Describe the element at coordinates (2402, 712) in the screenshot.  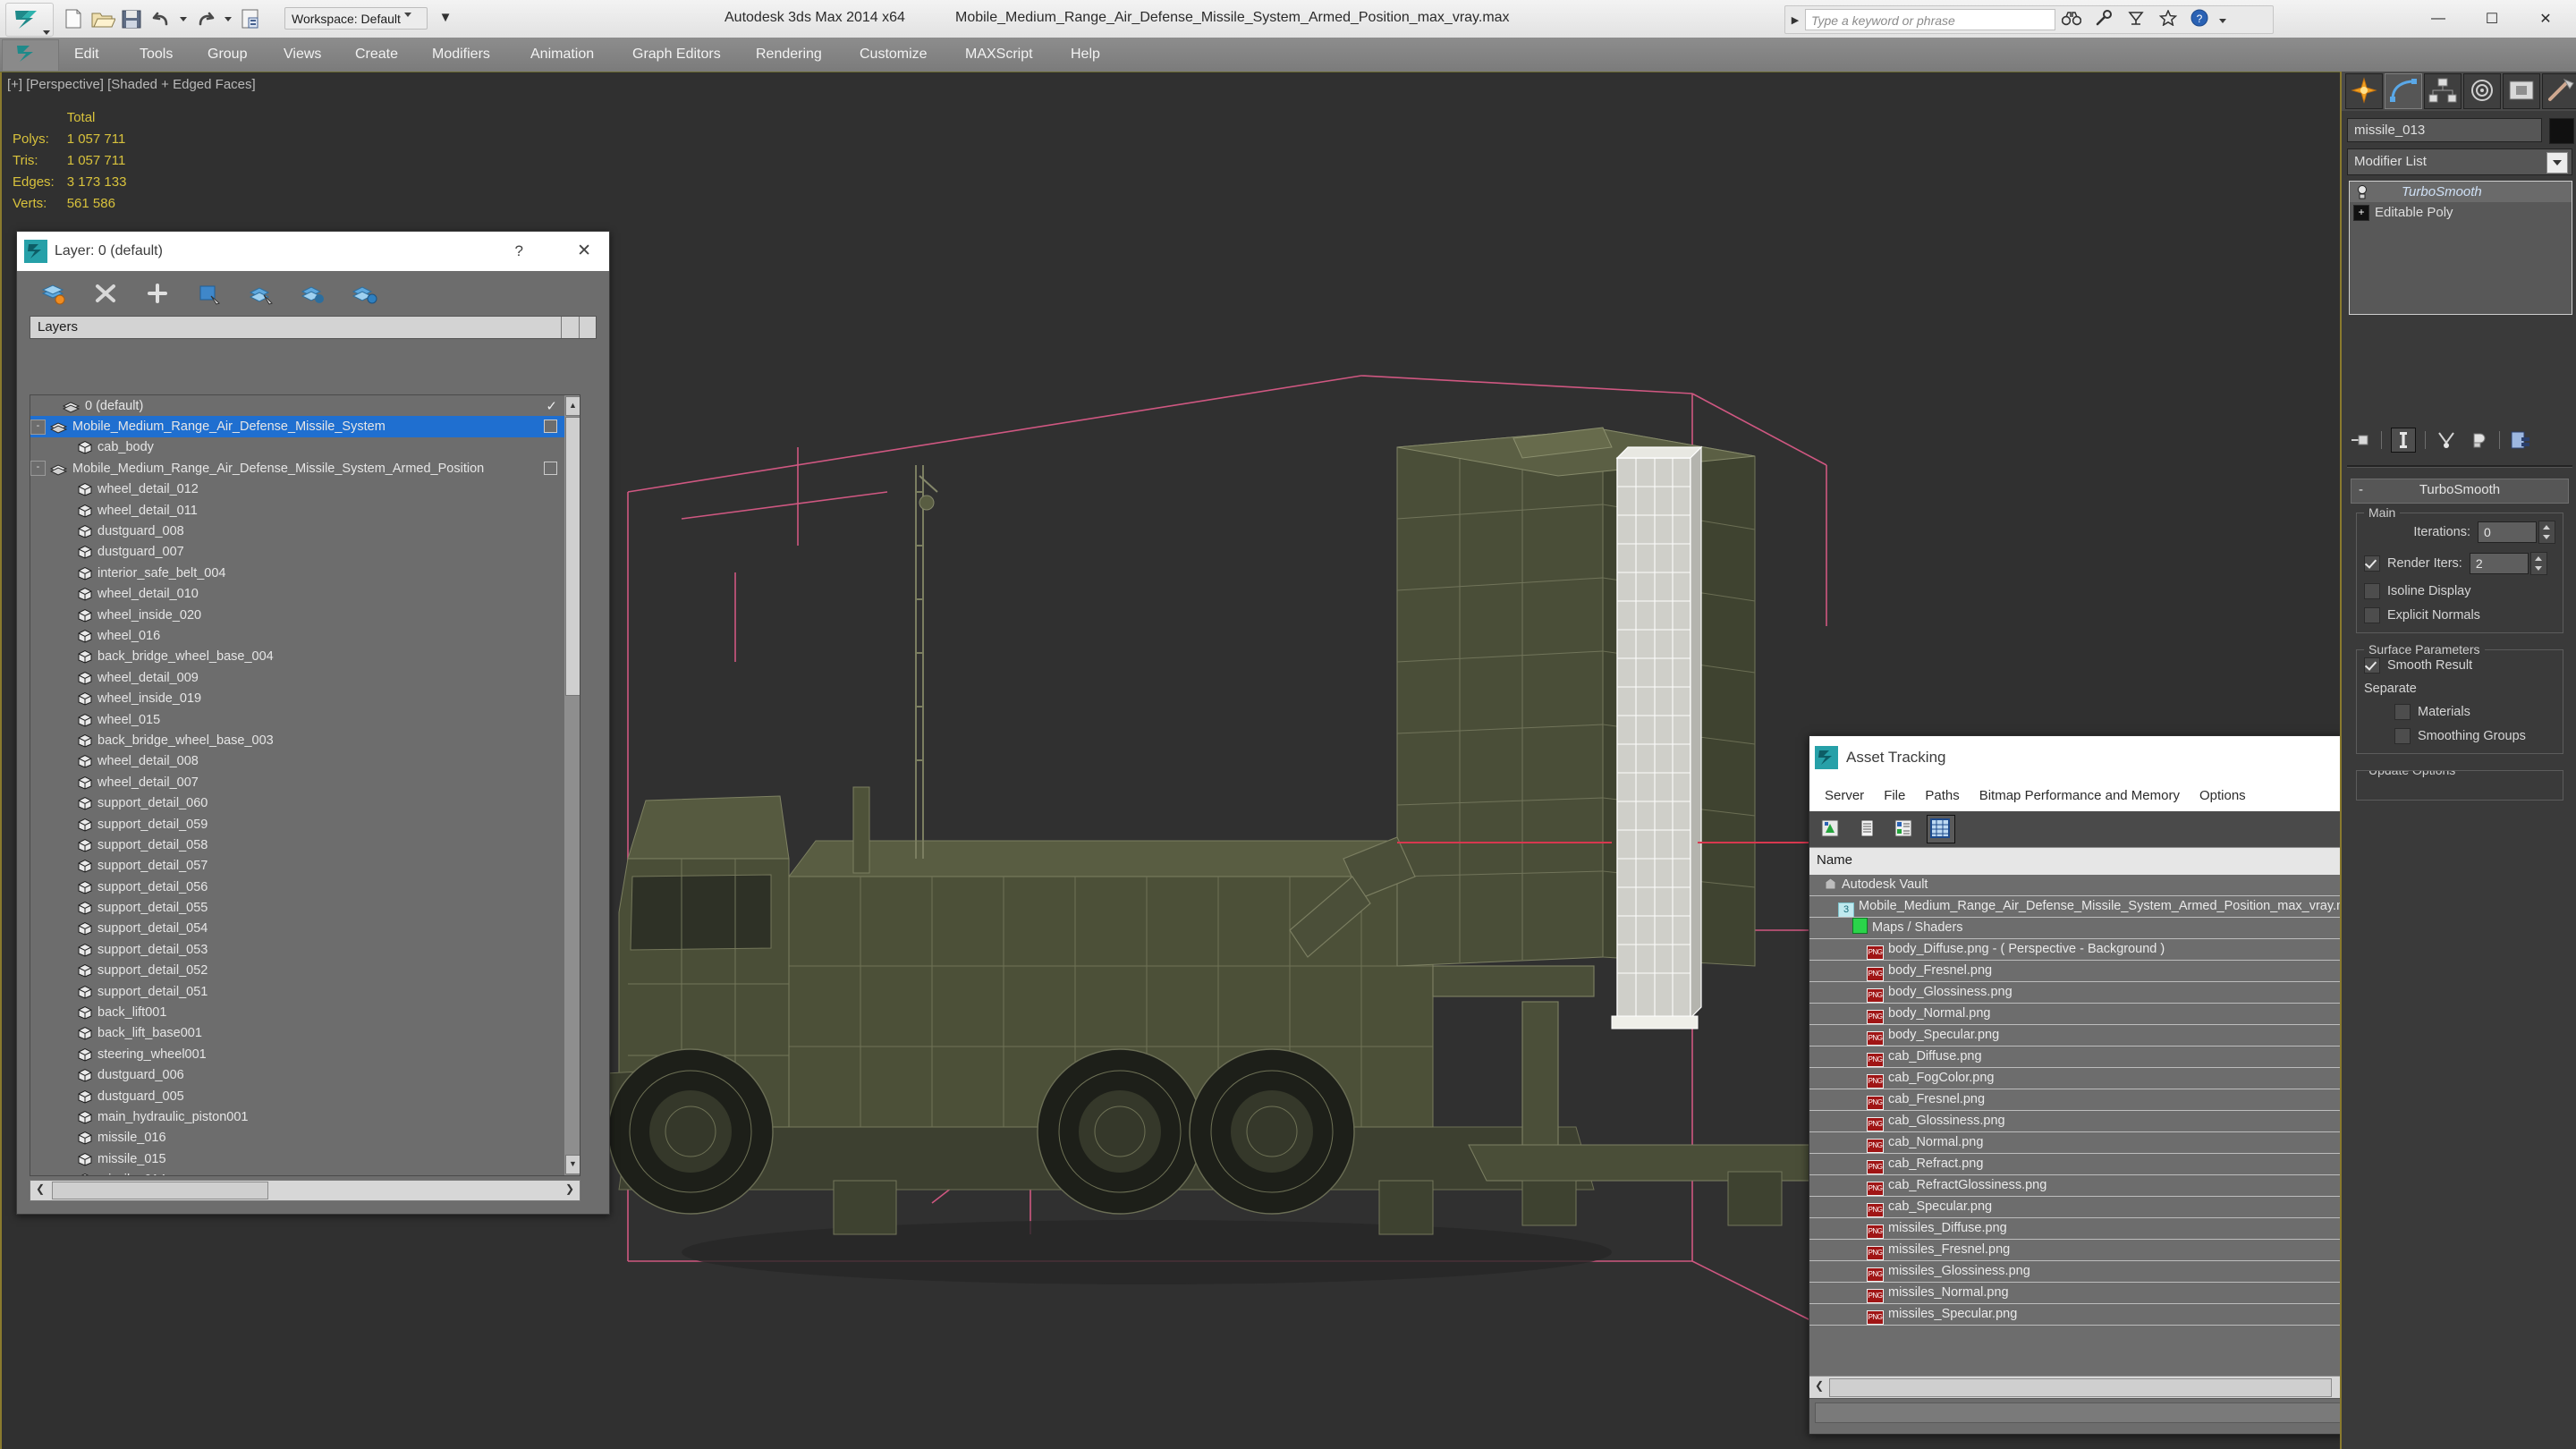
I see `materials-checkbox` at that location.